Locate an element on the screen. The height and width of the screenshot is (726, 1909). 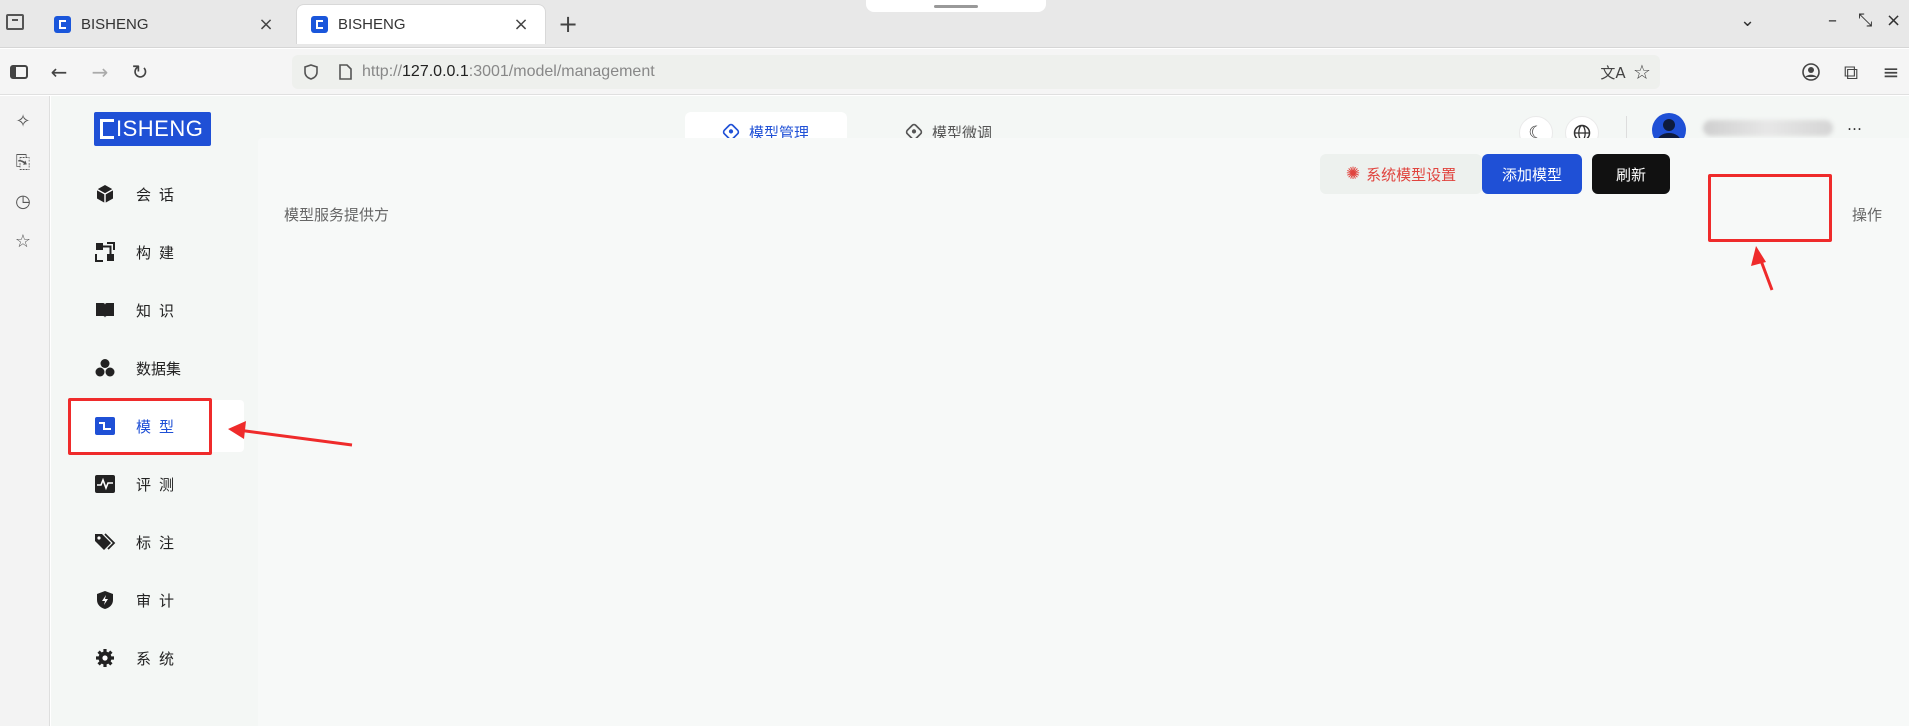
annotation-arrowhead-up is located at coordinates (1758, 256).